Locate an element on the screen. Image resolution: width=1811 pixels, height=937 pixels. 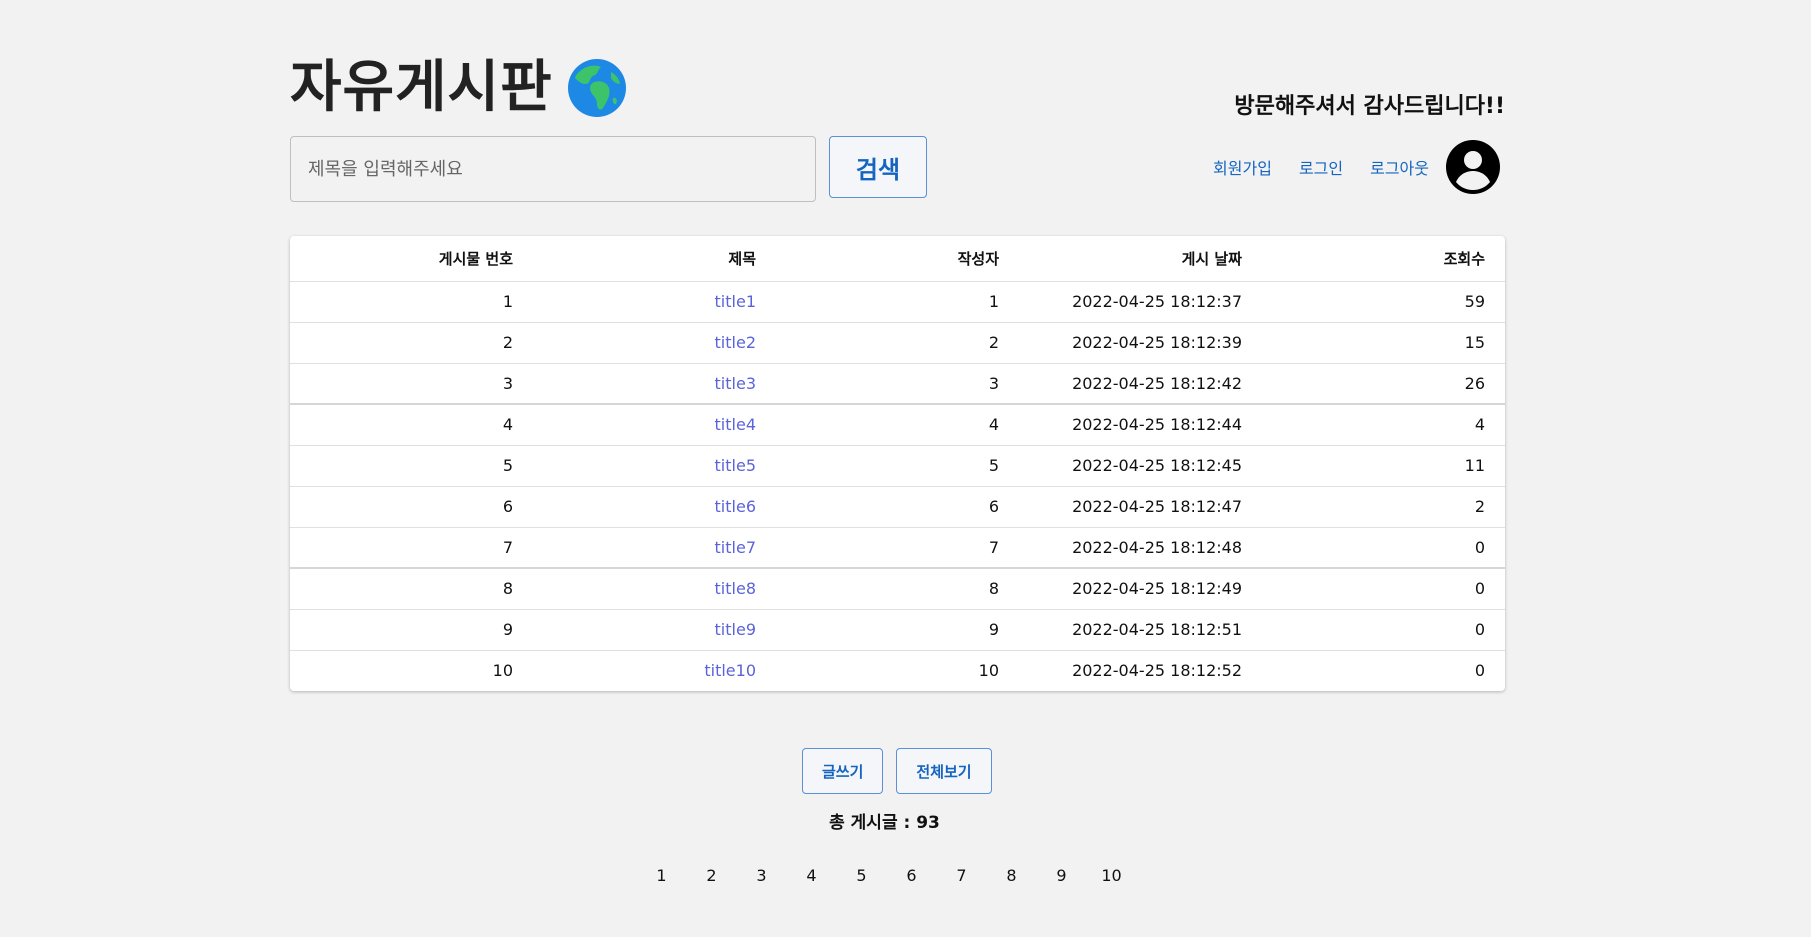
post-date: 2022-04-25 18:12:37 is located at coordinates (1140, 302).